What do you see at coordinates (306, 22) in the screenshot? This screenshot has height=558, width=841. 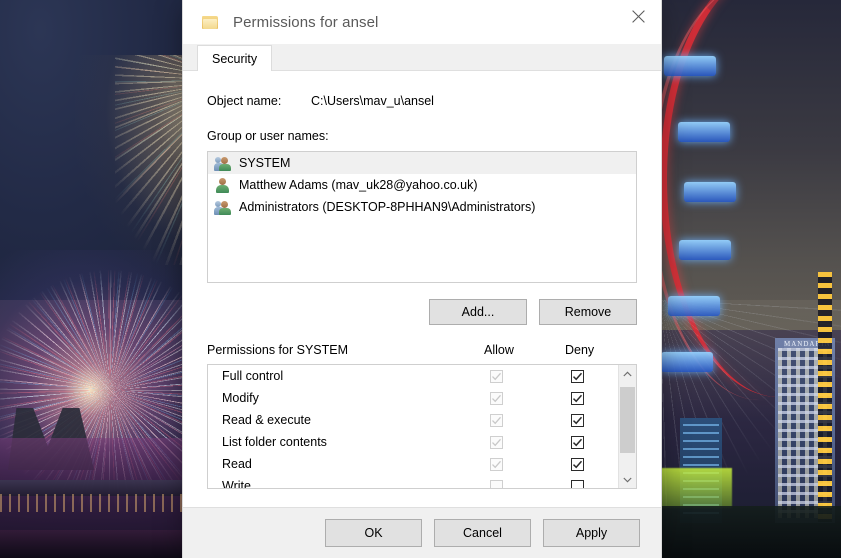 I see `dialog-title: Permissions for ansel` at bounding box center [306, 22].